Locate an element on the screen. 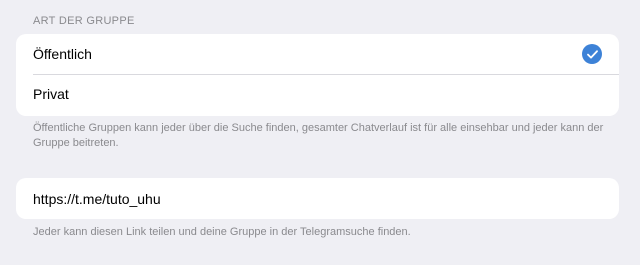  option-public-label: Öffentlich is located at coordinates (62, 54).